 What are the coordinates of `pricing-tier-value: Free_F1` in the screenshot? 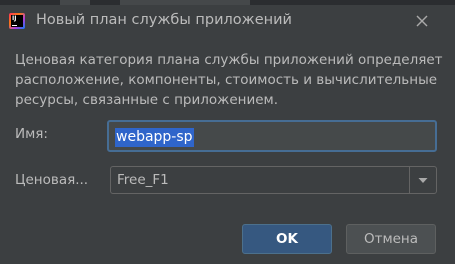 It's located at (143, 180).